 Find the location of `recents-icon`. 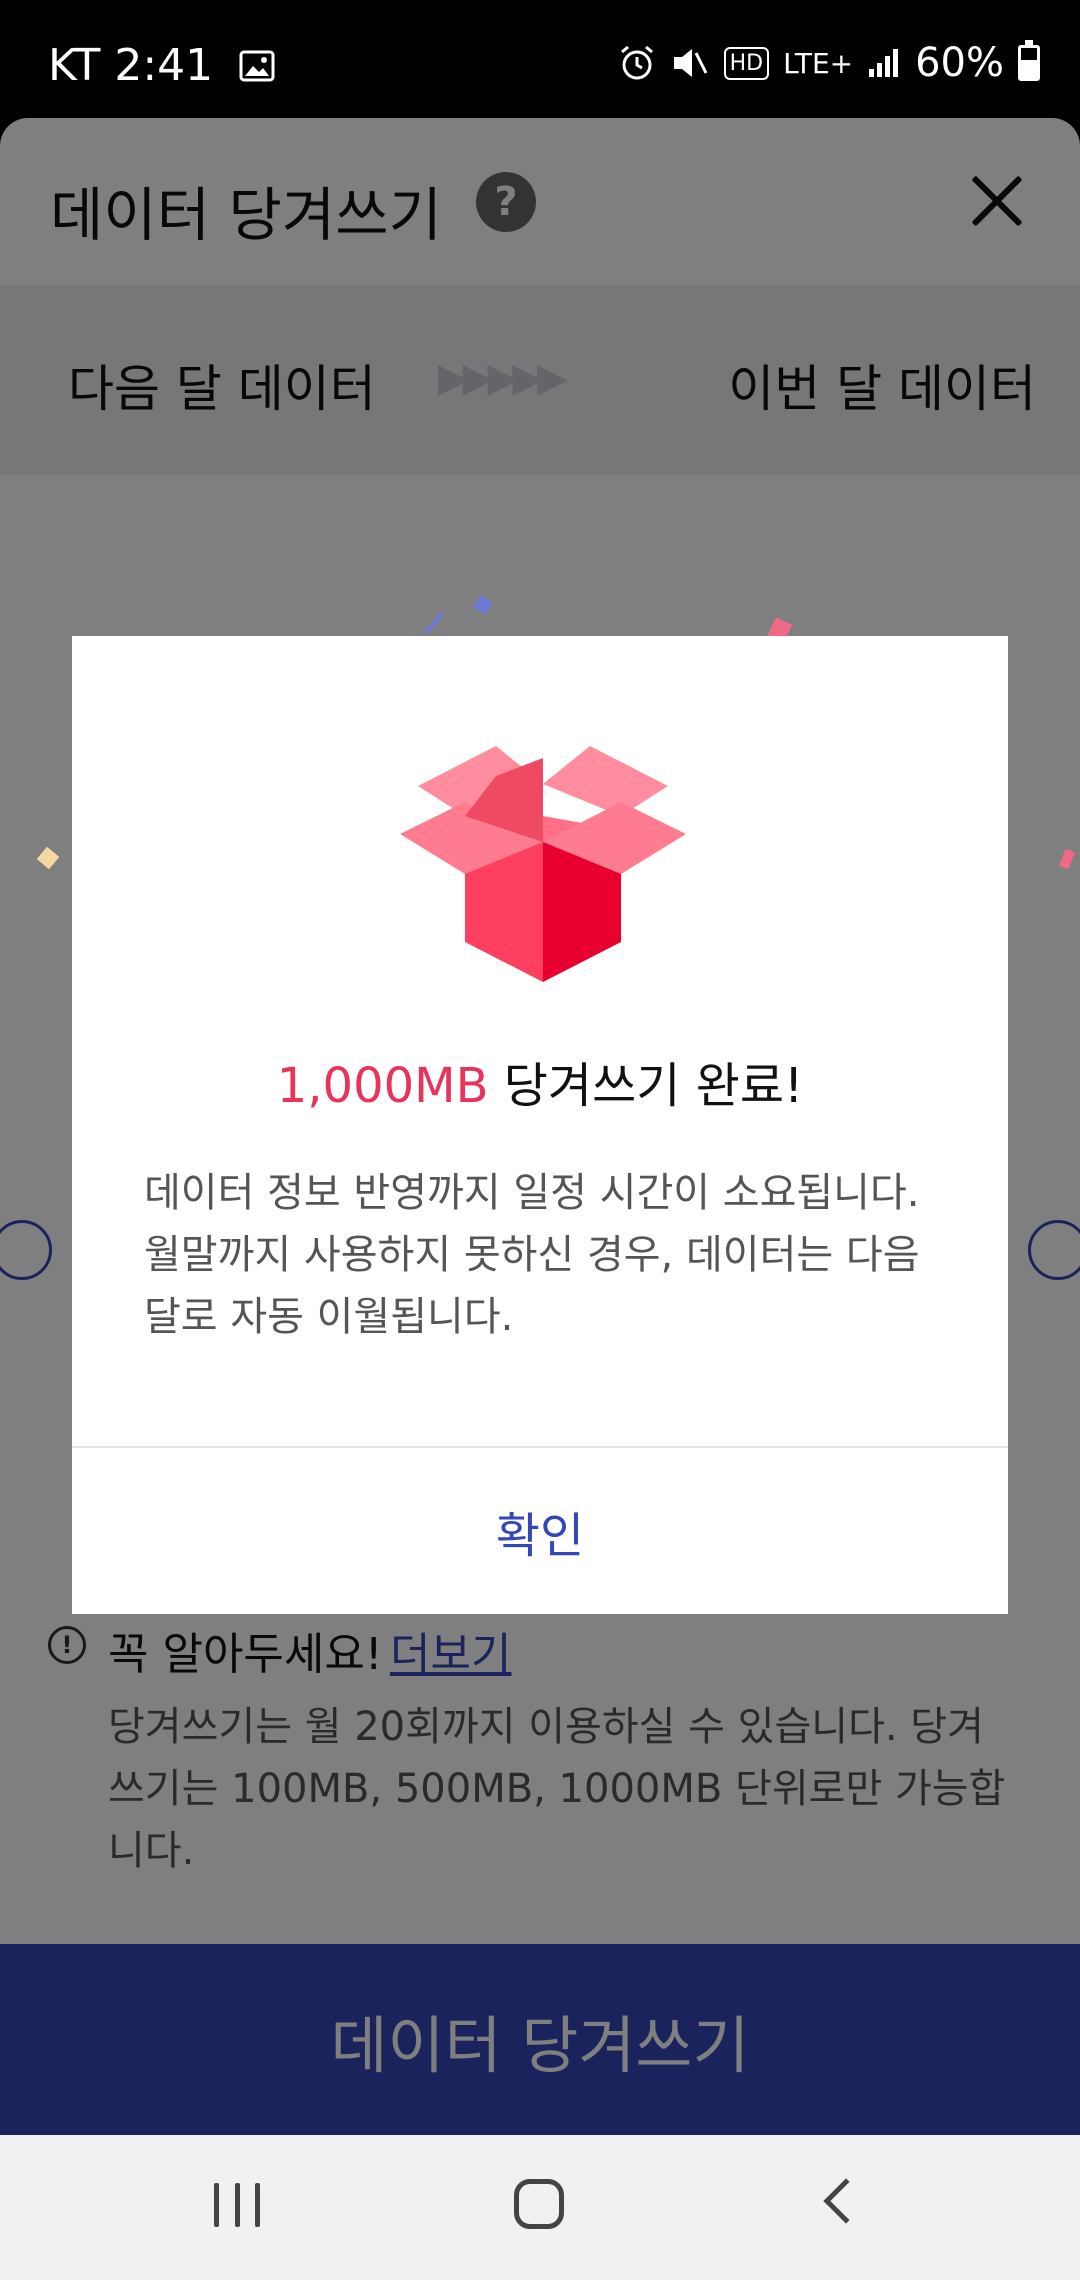

recents-icon is located at coordinates (237, 2205).